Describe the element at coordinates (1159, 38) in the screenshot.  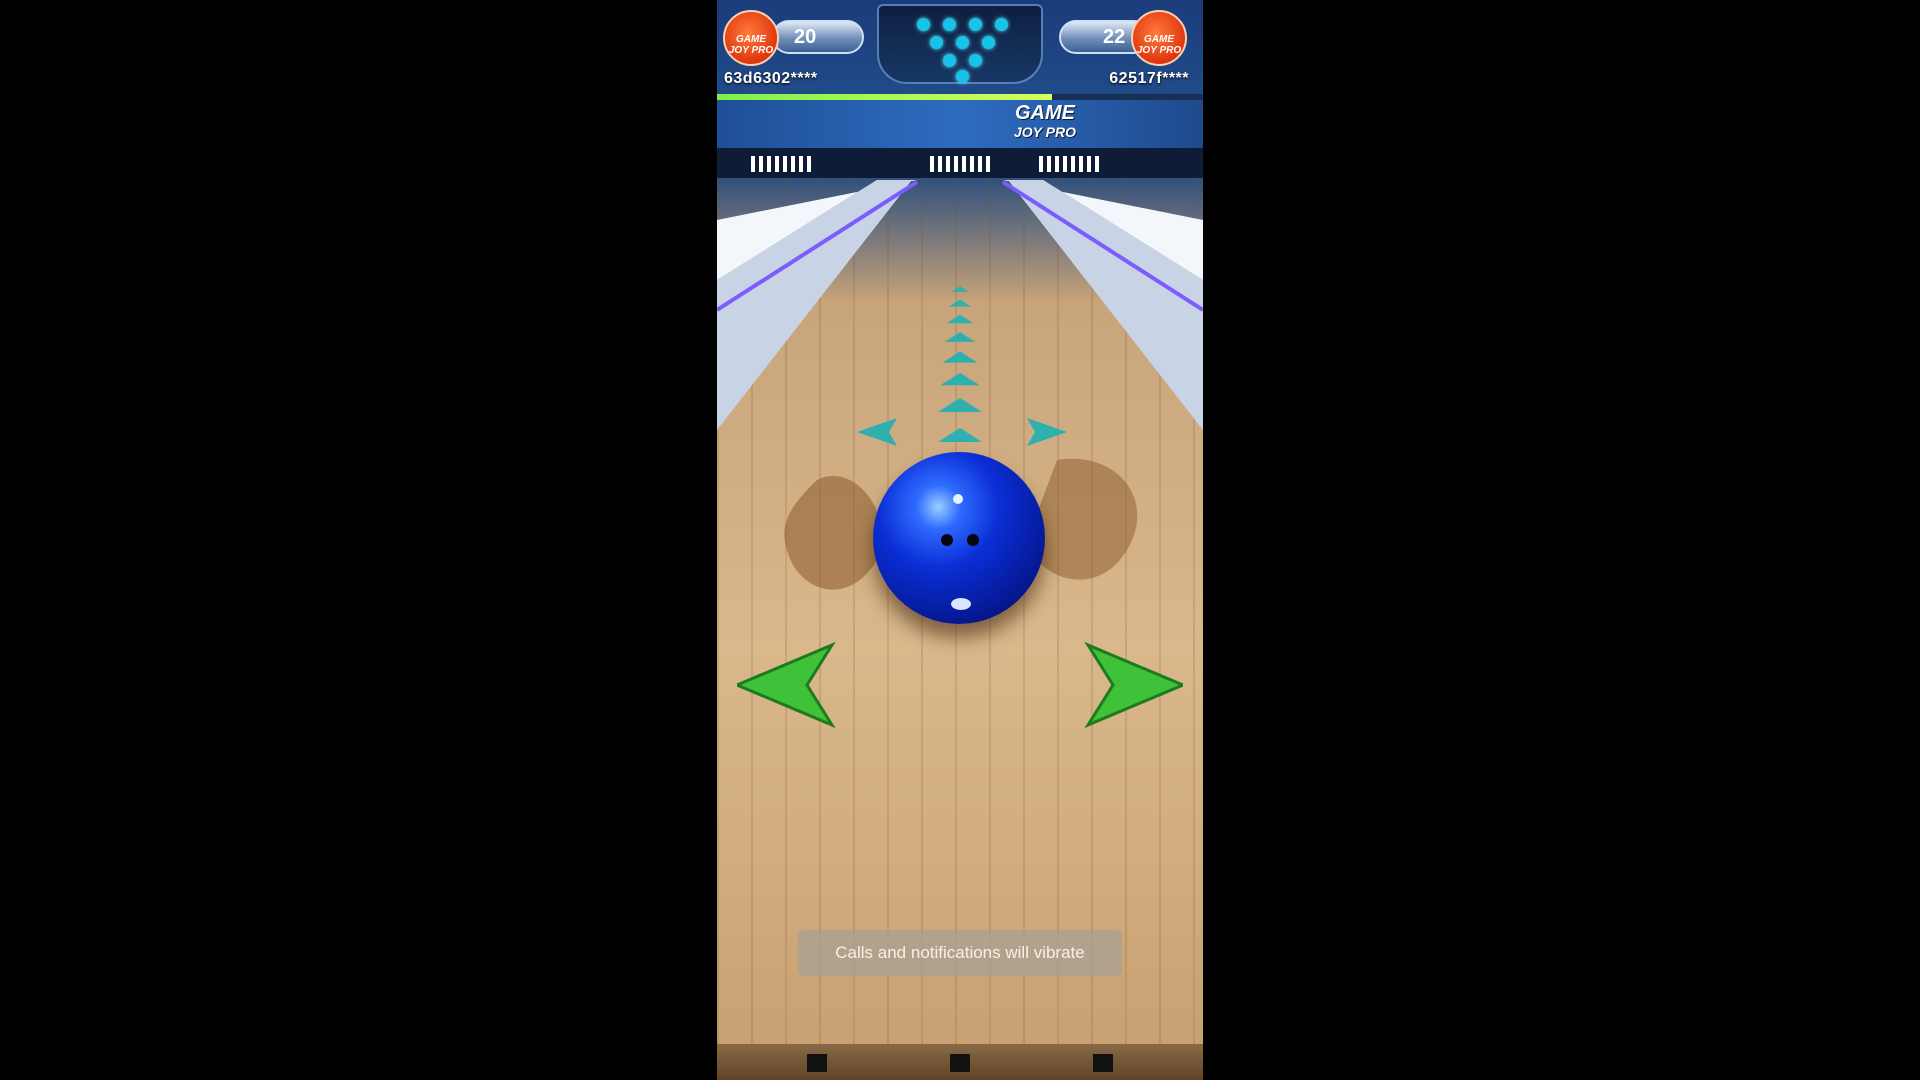
I see `player2-avatar: GAME JOY PRO` at that location.